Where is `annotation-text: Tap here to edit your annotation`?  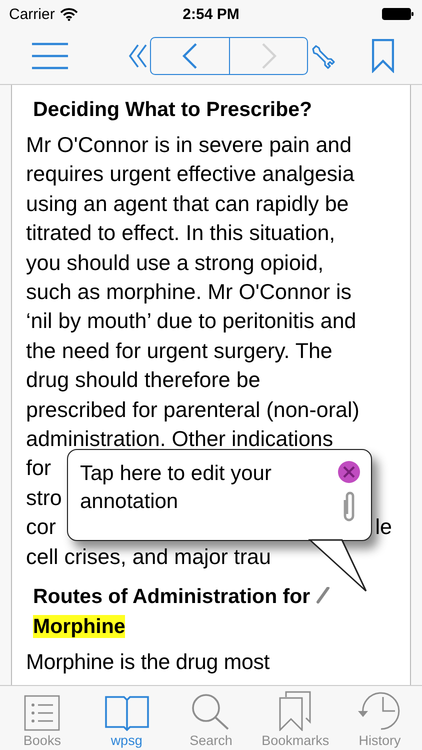
annotation-text: Tap here to edit your annotation is located at coordinates (200, 500).